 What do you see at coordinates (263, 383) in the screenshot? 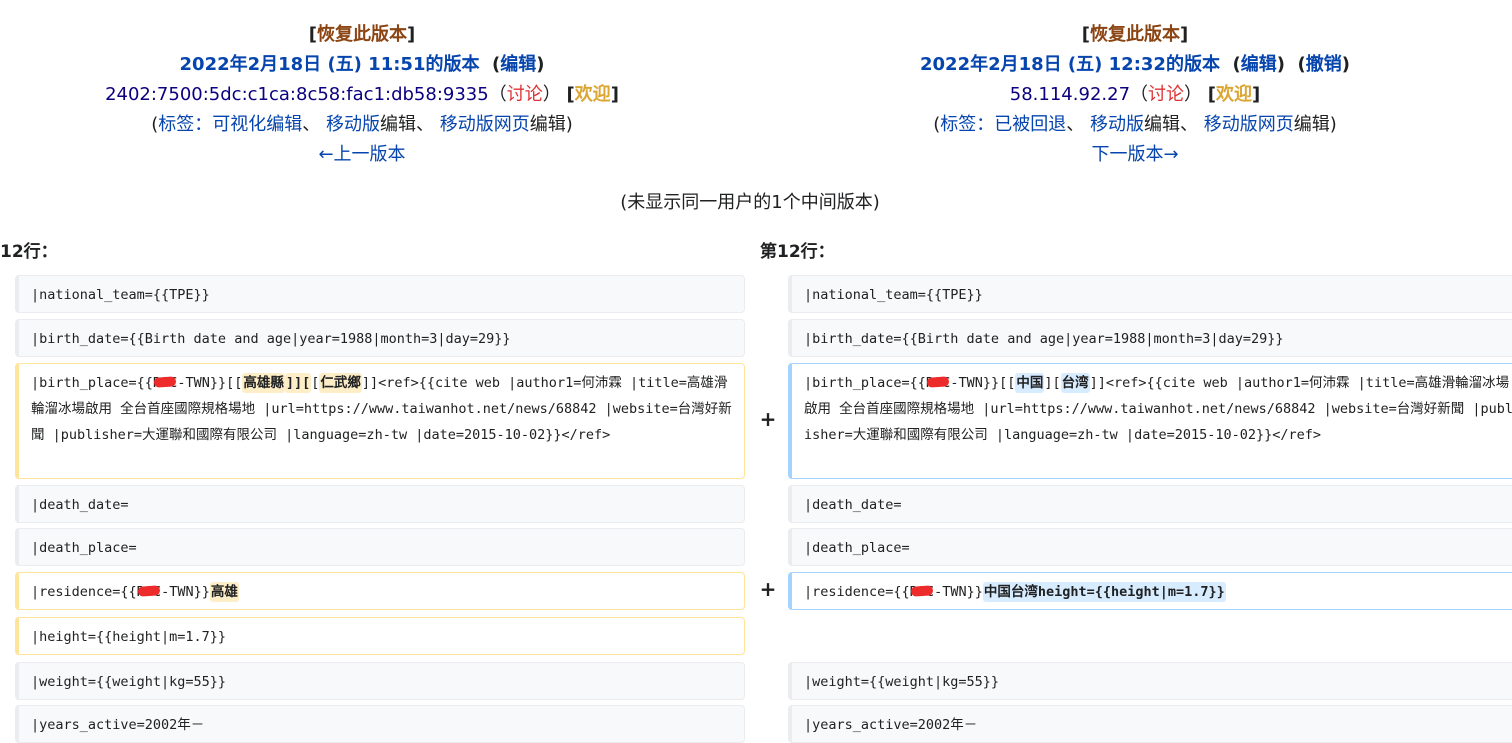
I see `changed-text: 高雄縣` at bounding box center [263, 383].